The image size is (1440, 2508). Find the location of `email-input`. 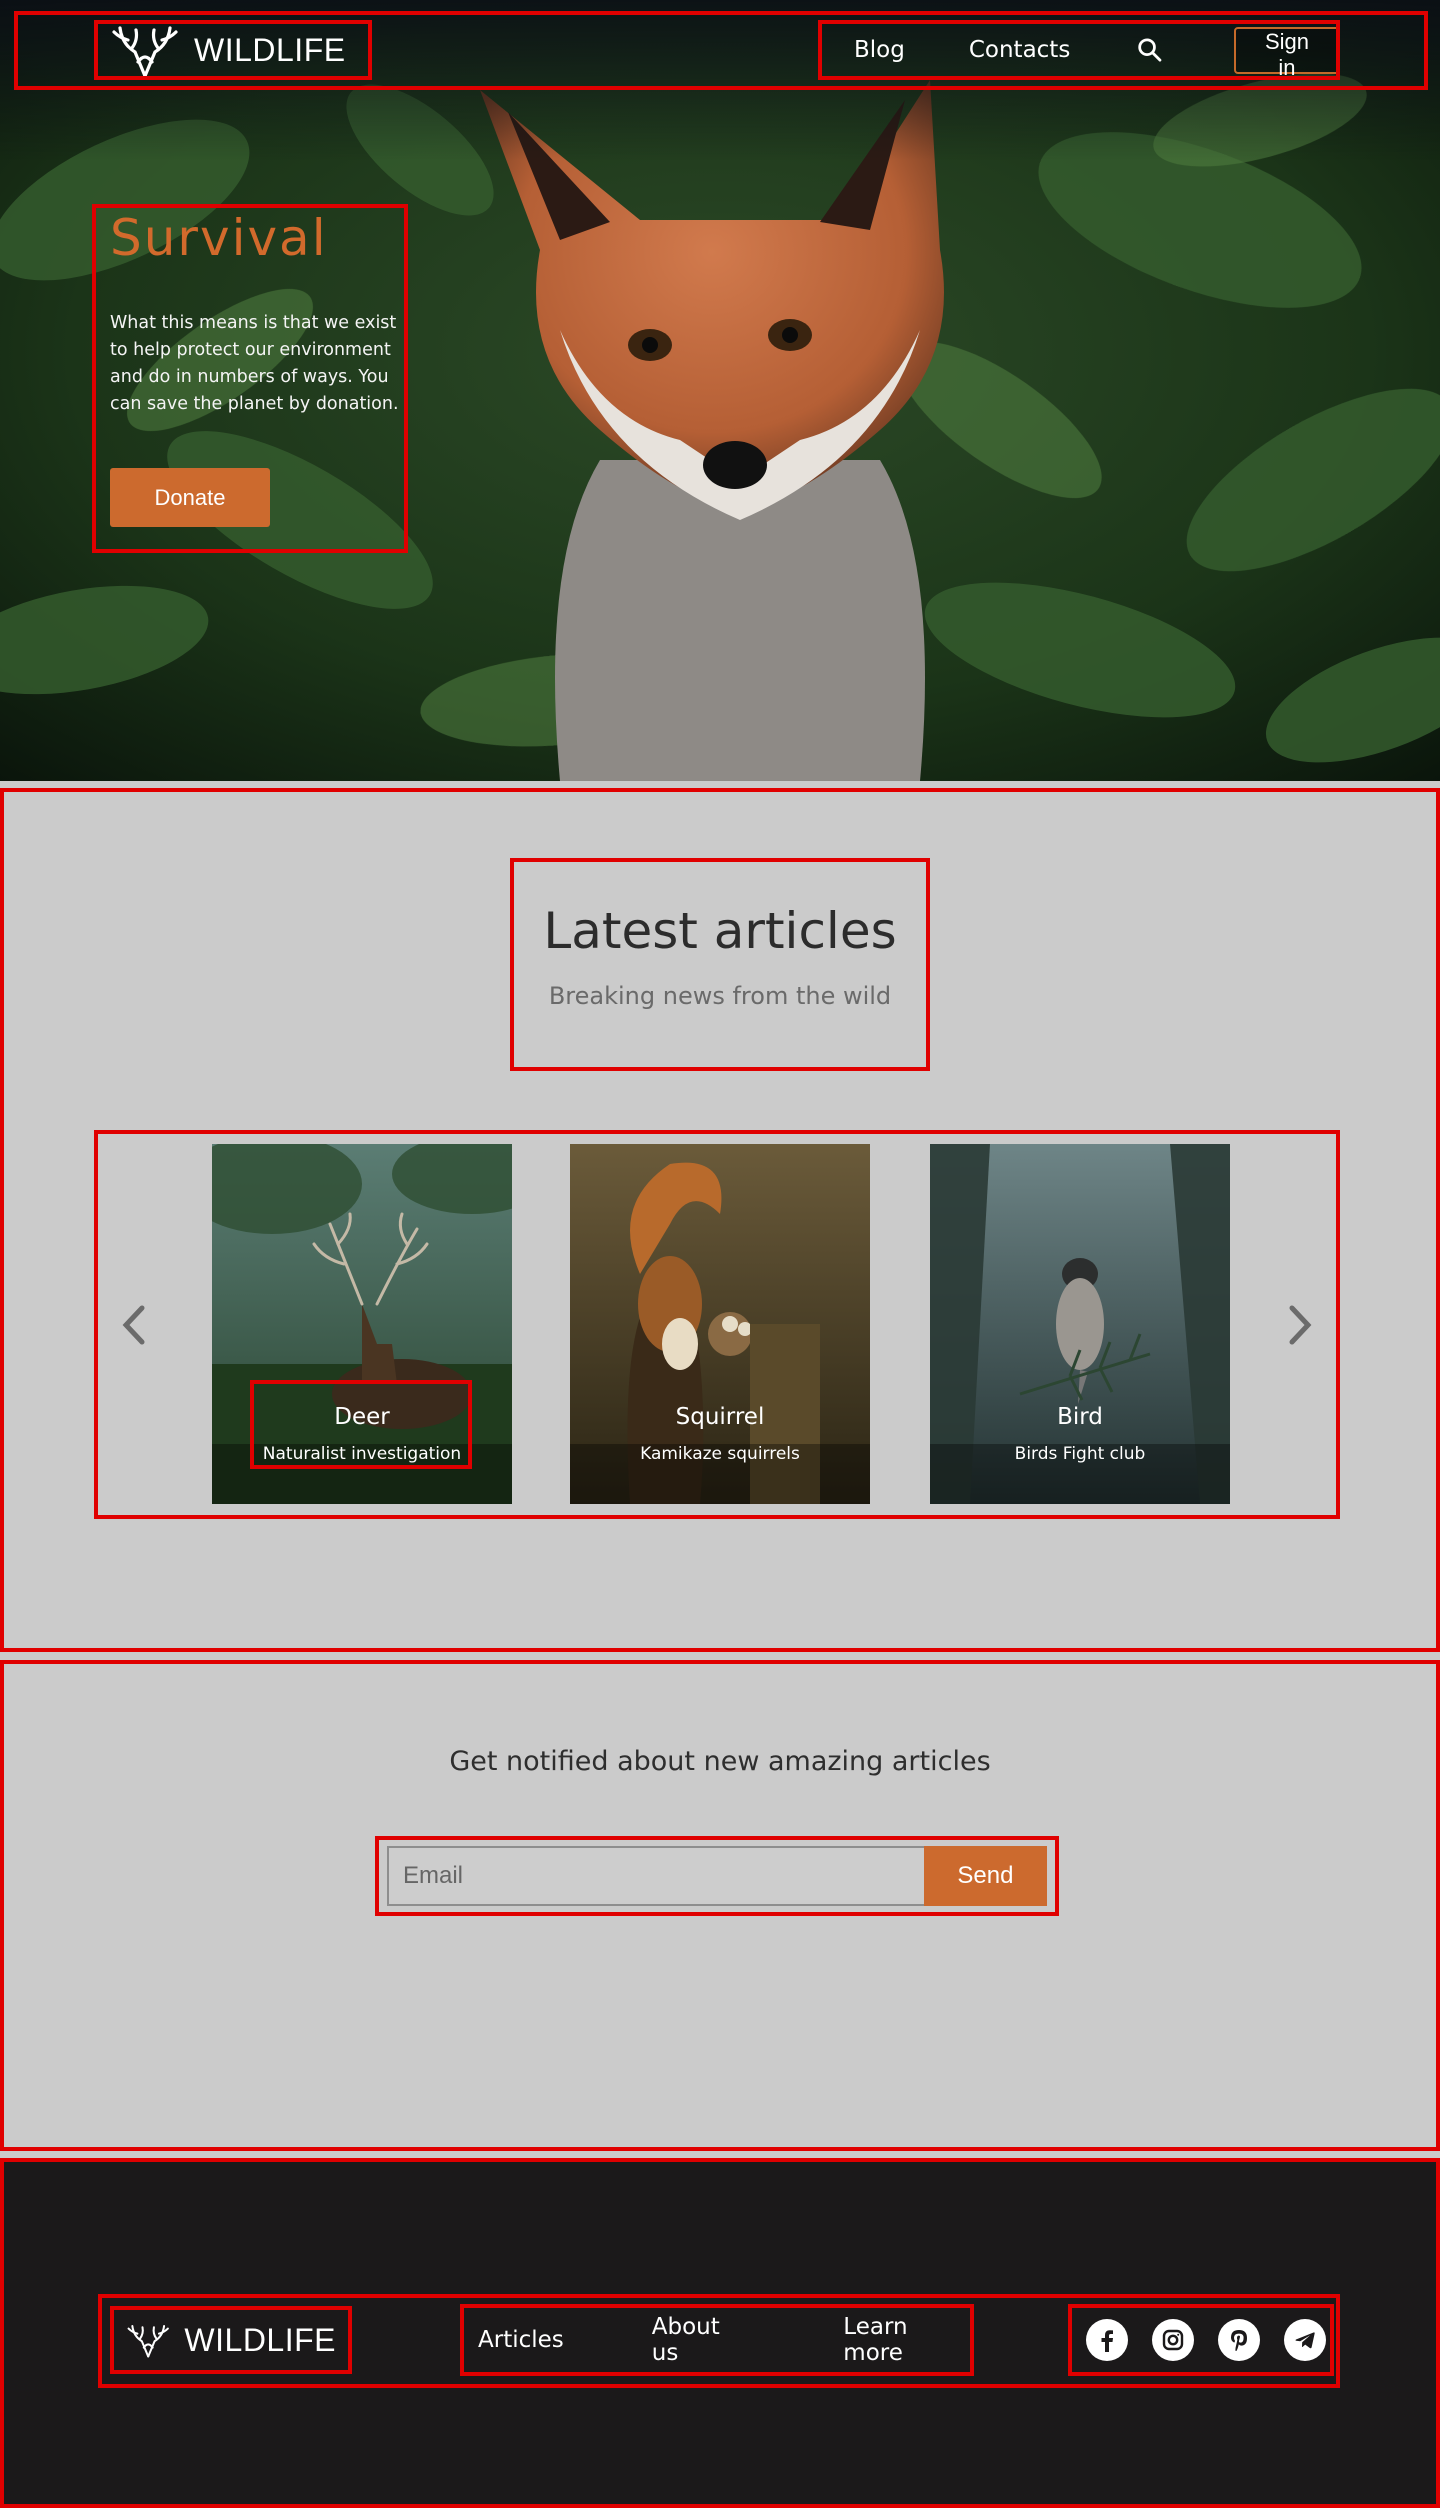

email-input is located at coordinates (655, 1876).